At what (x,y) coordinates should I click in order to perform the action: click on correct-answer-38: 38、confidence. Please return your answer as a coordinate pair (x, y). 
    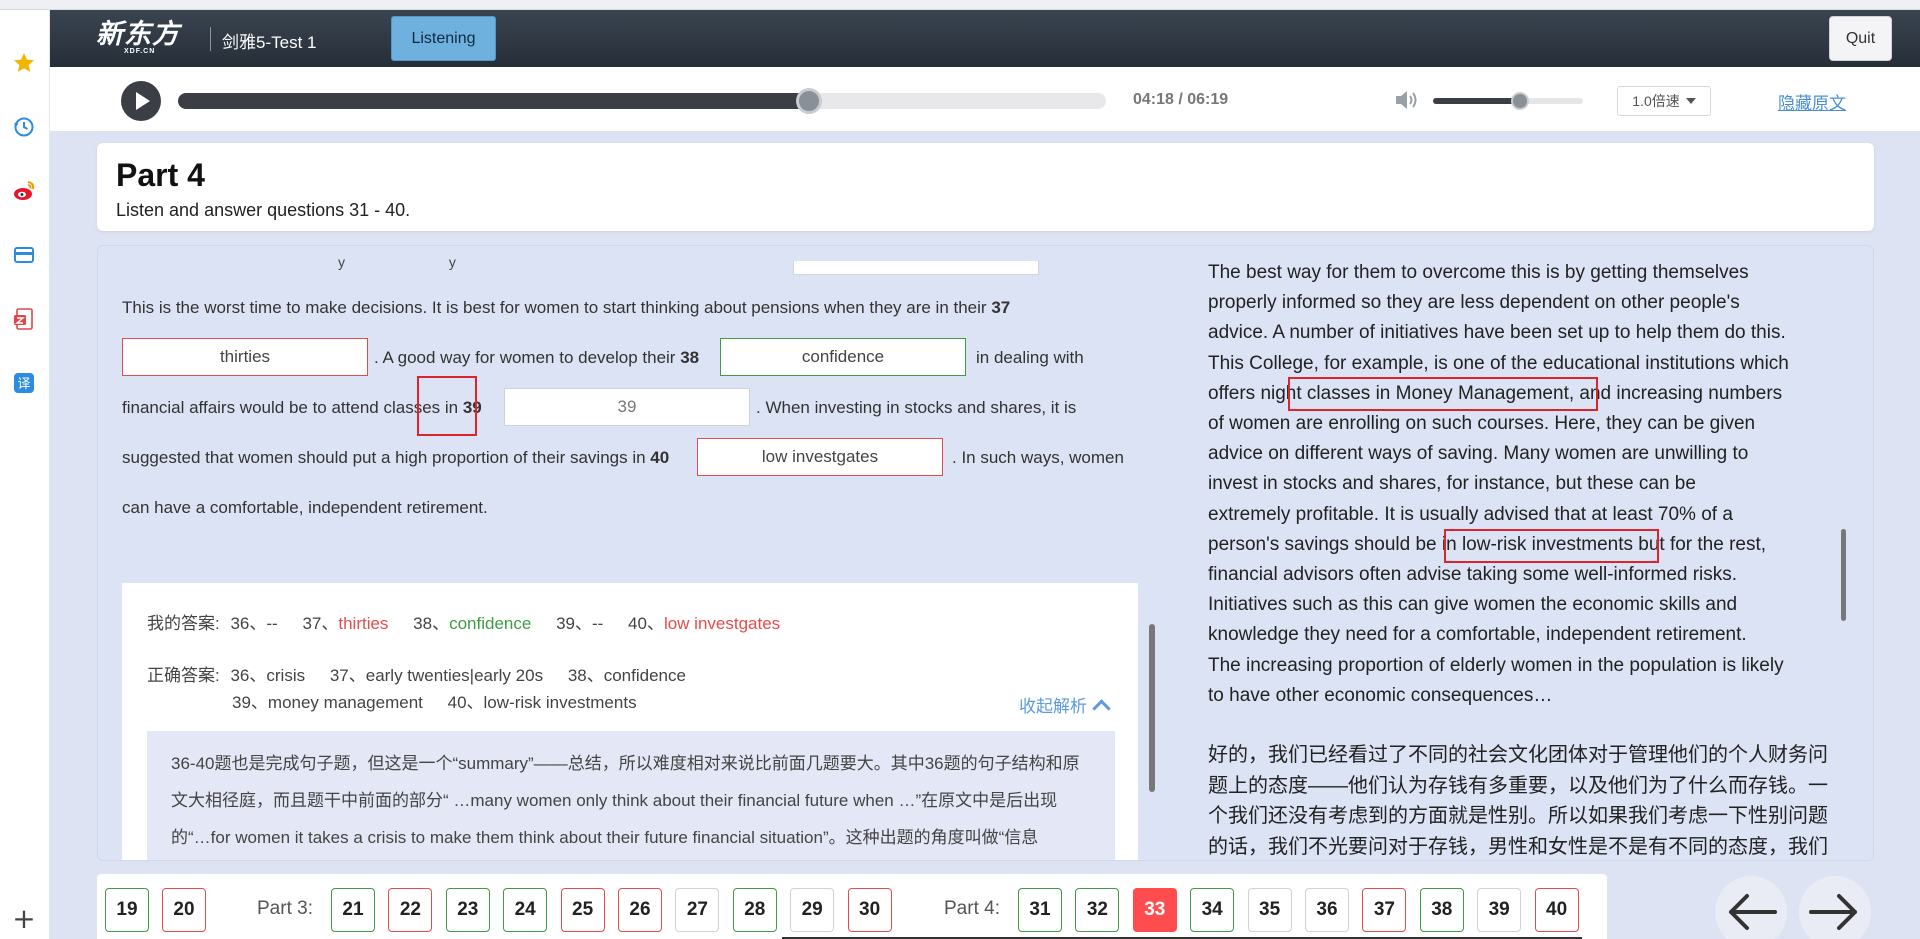
    Looking at the image, I should click on (626, 675).